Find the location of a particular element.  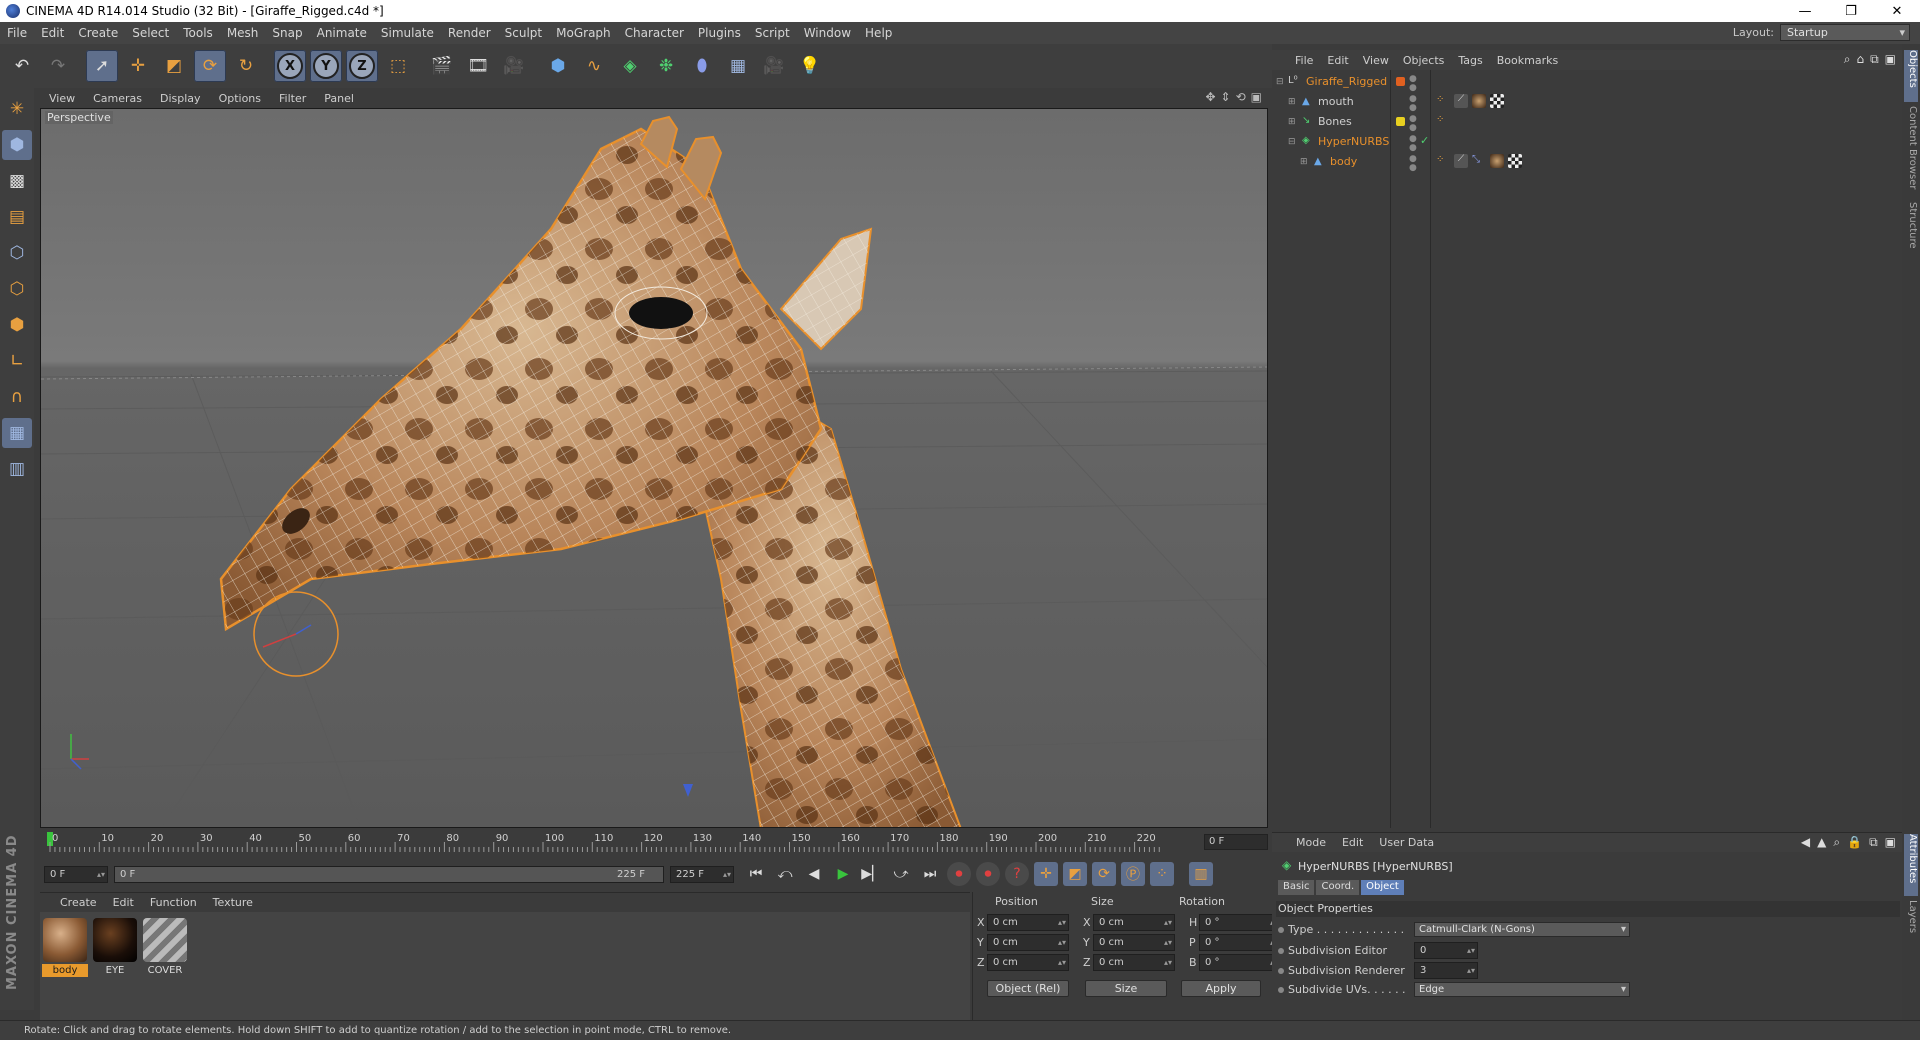

up-arrow-icon: ▲ is located at coordinates (1821, 842).